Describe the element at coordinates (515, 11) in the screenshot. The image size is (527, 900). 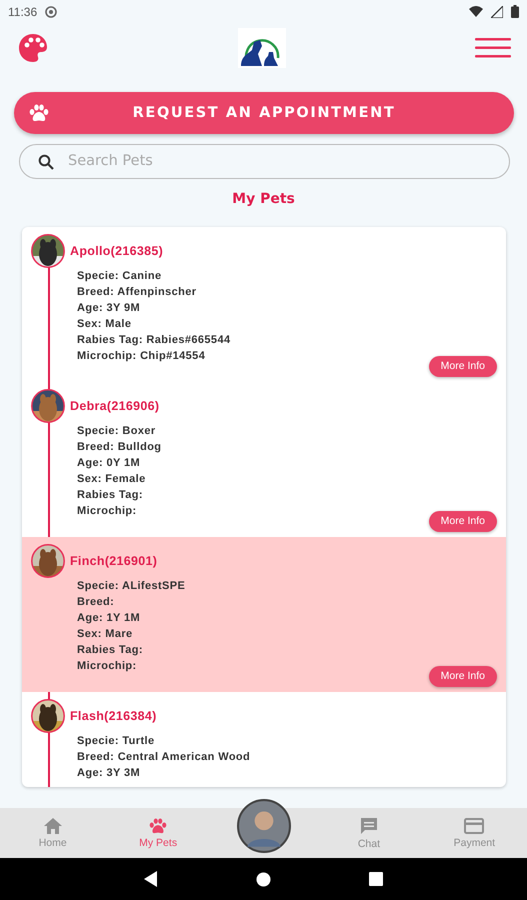
I see `battery-icon` at that location.